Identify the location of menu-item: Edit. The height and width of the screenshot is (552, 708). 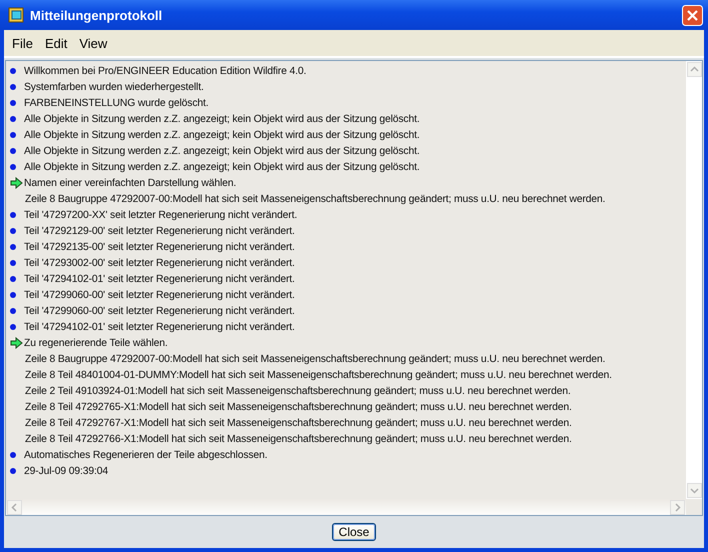
(56, 43).